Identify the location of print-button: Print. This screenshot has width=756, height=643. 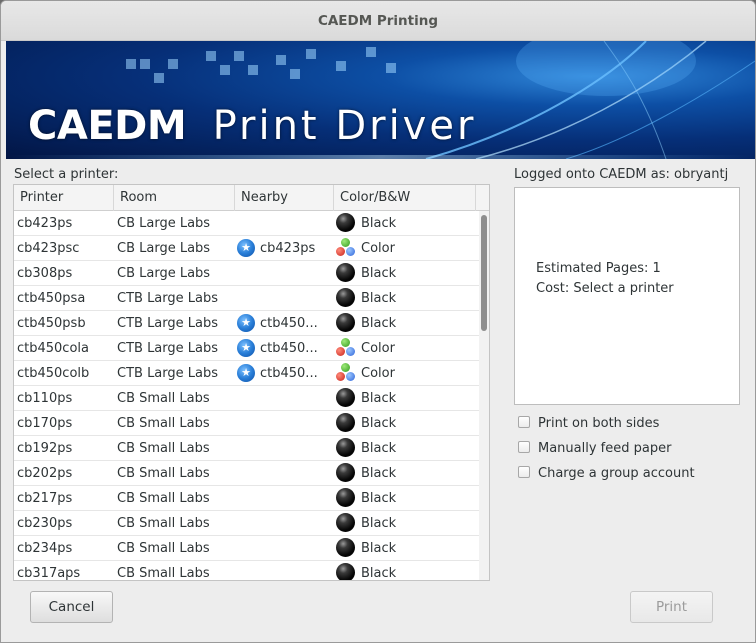
(671, 607).